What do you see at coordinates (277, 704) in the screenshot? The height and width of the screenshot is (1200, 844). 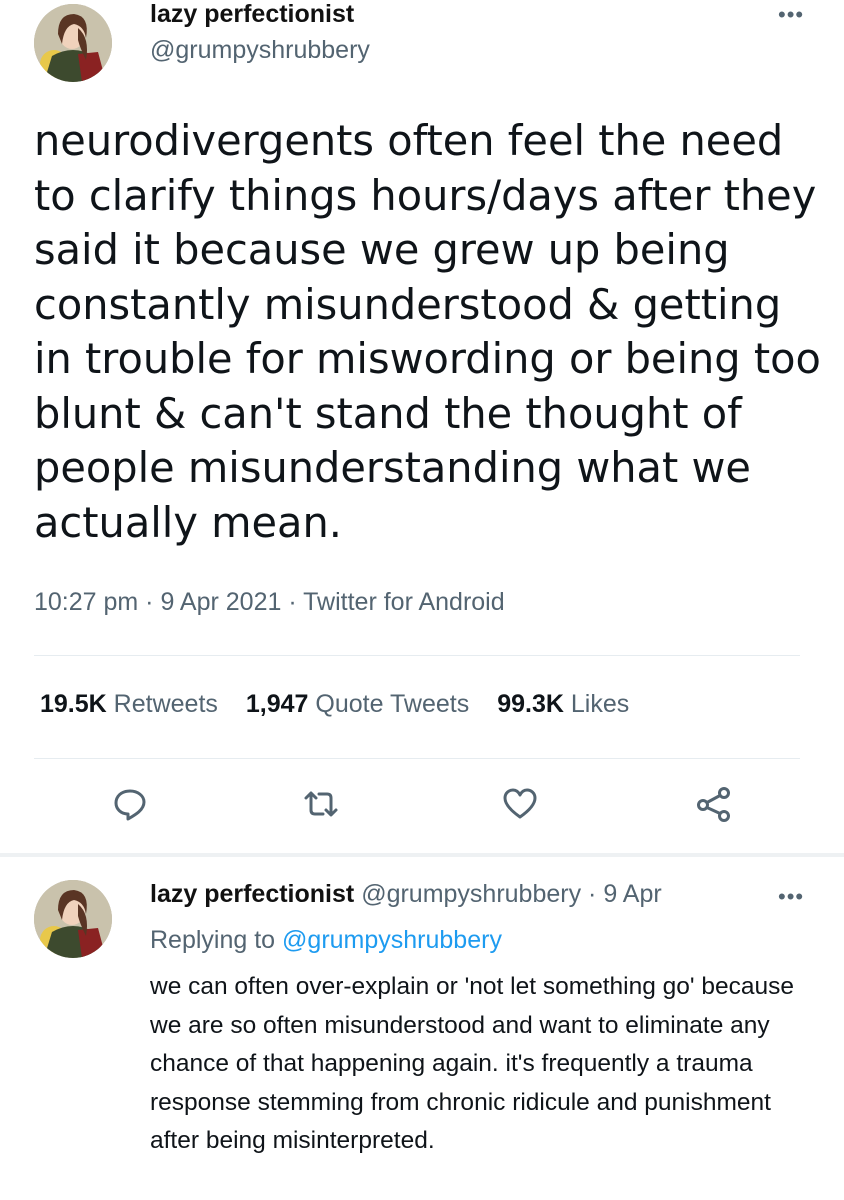 I see `quotes-count: 1,947` at bounding box center [277, 704].